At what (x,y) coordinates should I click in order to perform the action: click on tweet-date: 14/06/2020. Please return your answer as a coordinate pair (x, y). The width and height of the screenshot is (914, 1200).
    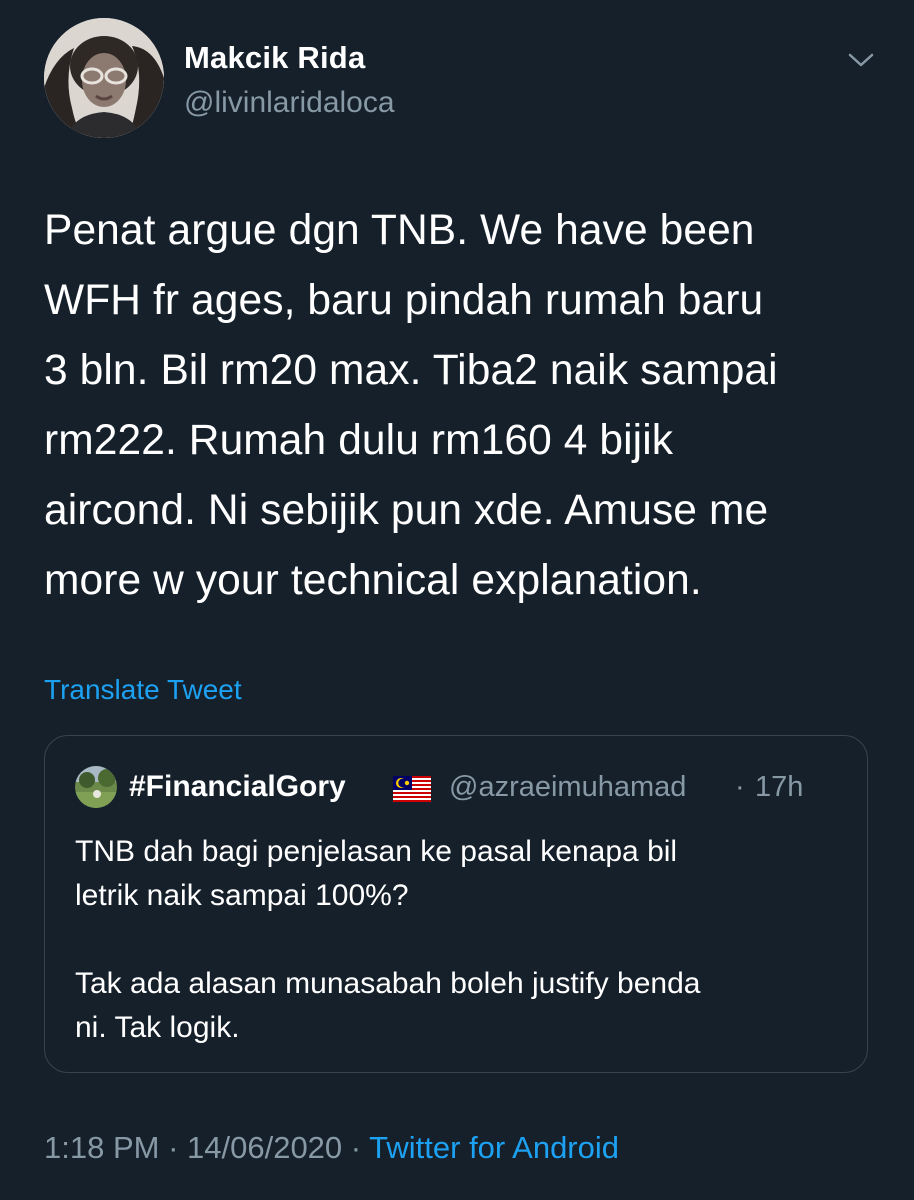
    Looking at the image, I should click on (264, 1147).